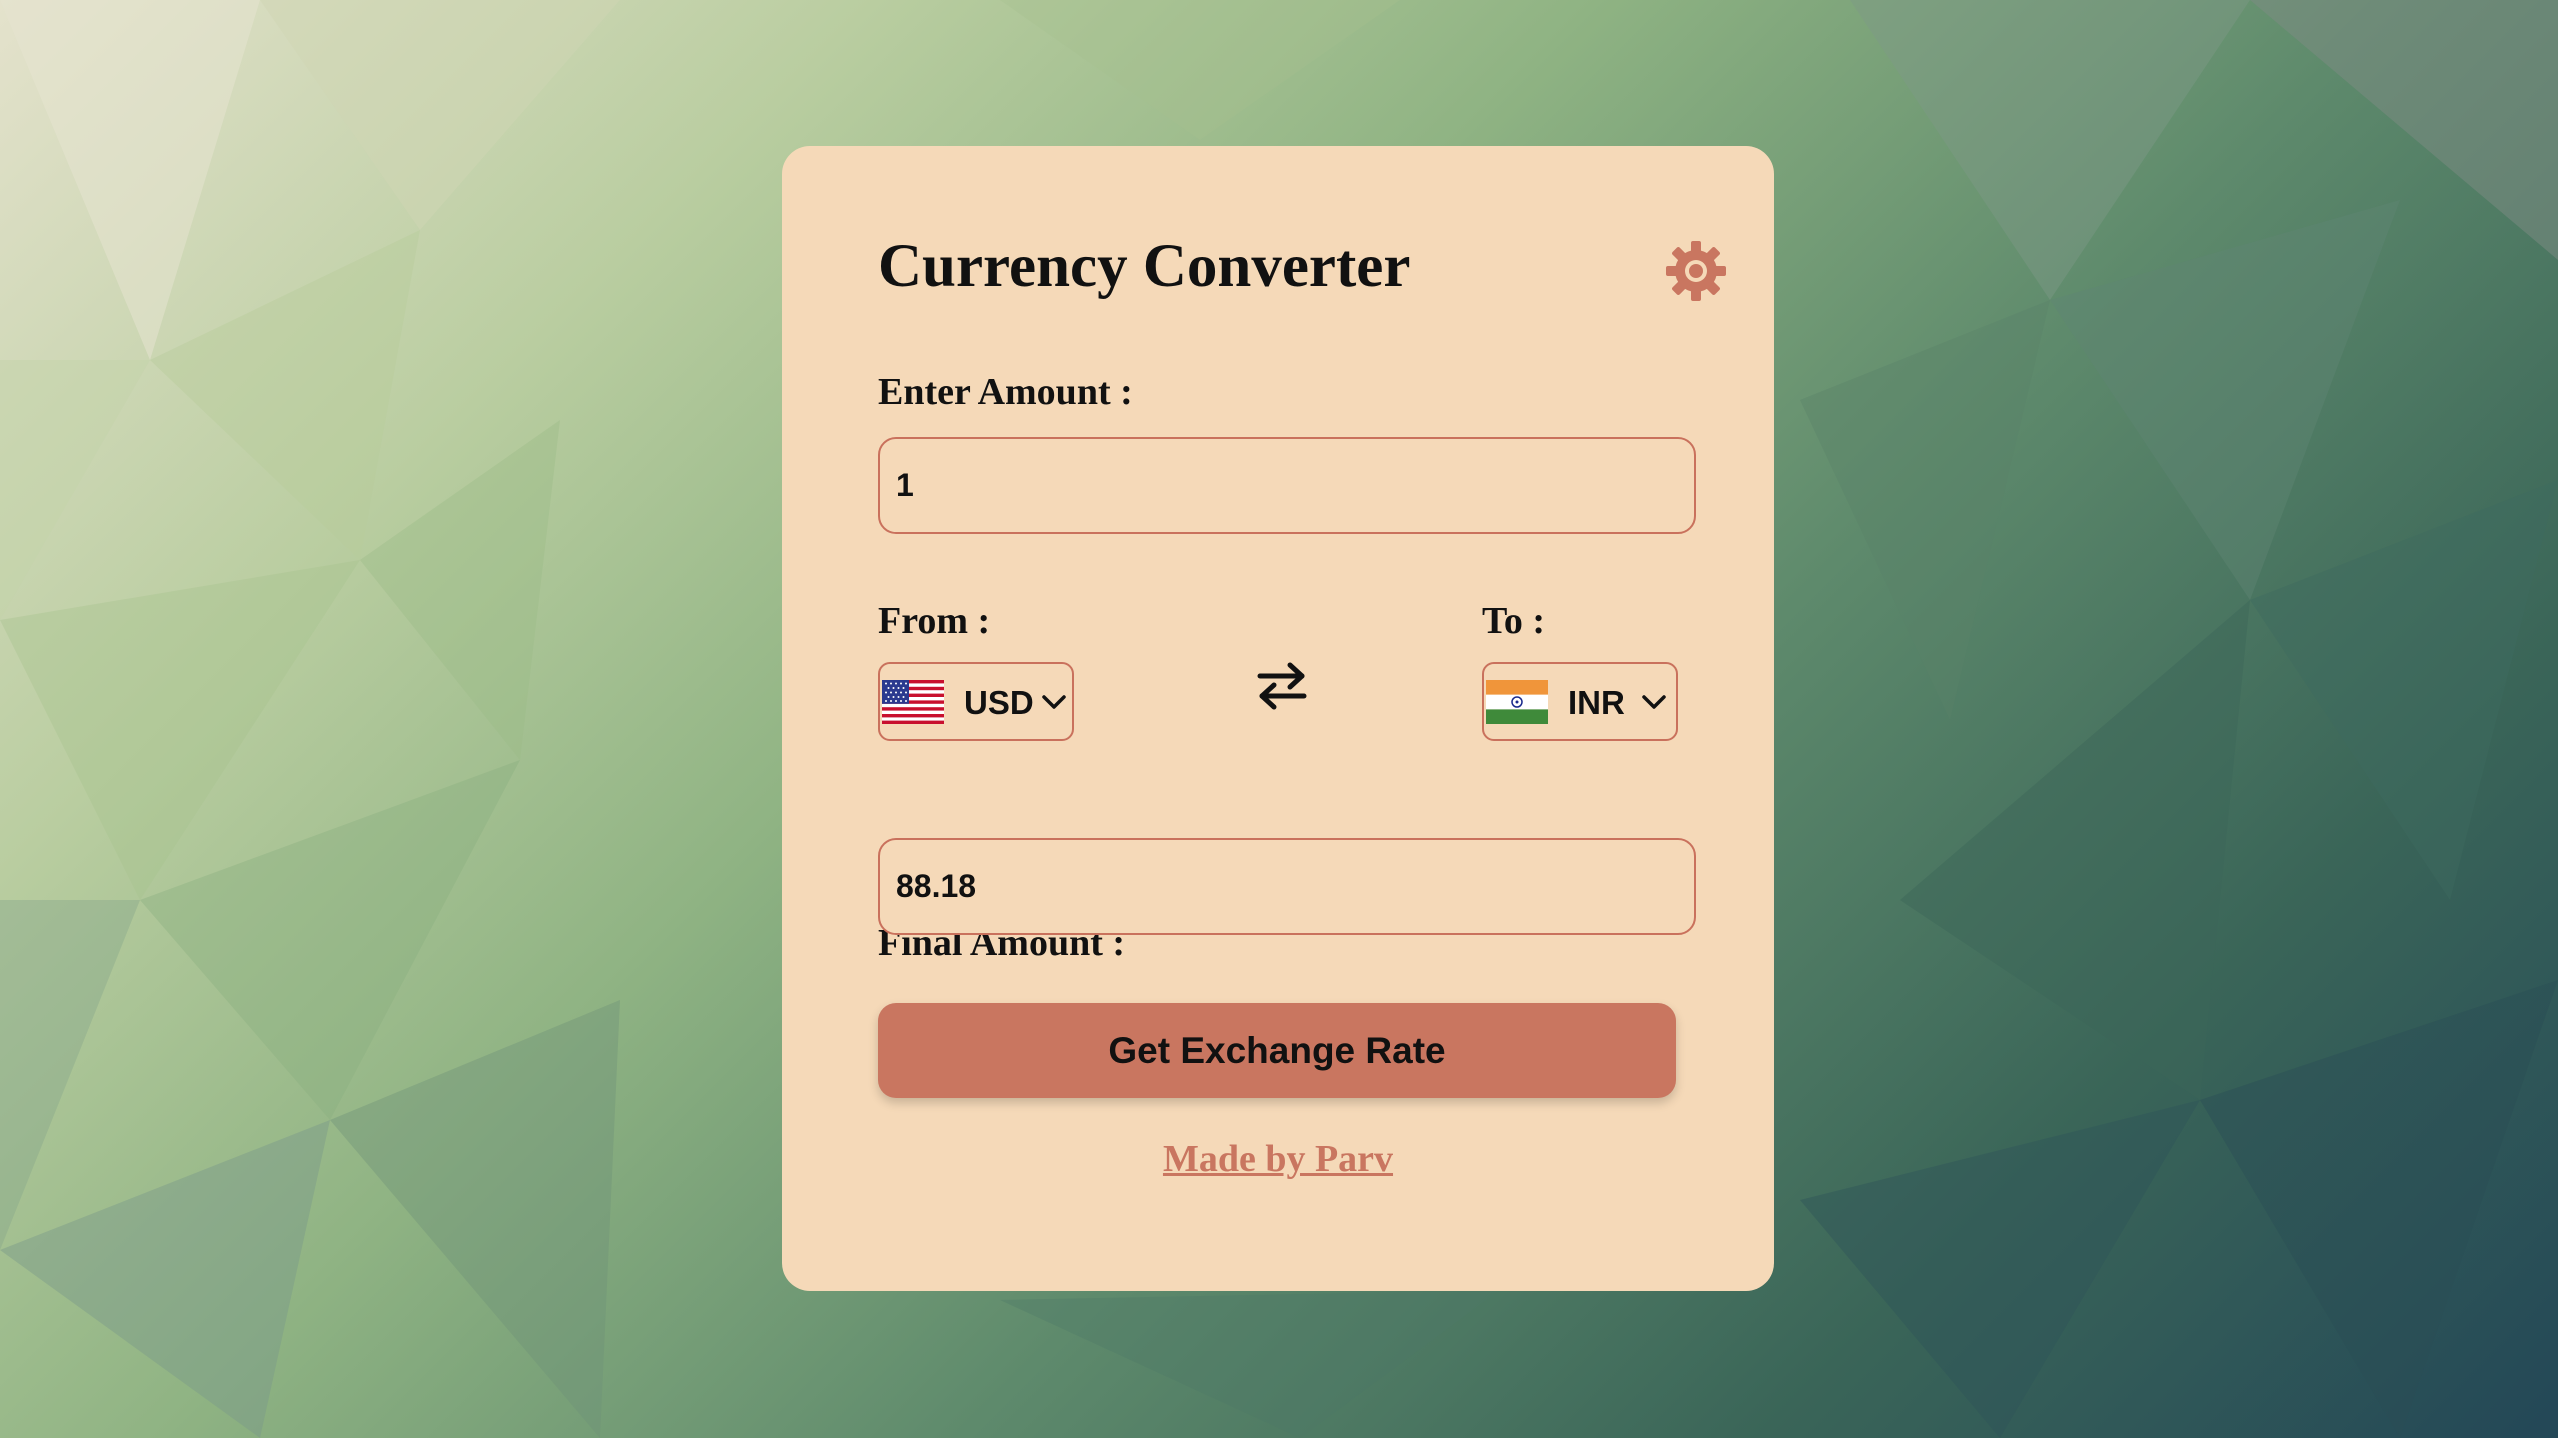 Image resolution: width=2558 pixels, height=1438 pixels. What do you see at coordinates (913, 702) in the screenshot?
I see `us-flag-icon` at bounding box center [913, 702].